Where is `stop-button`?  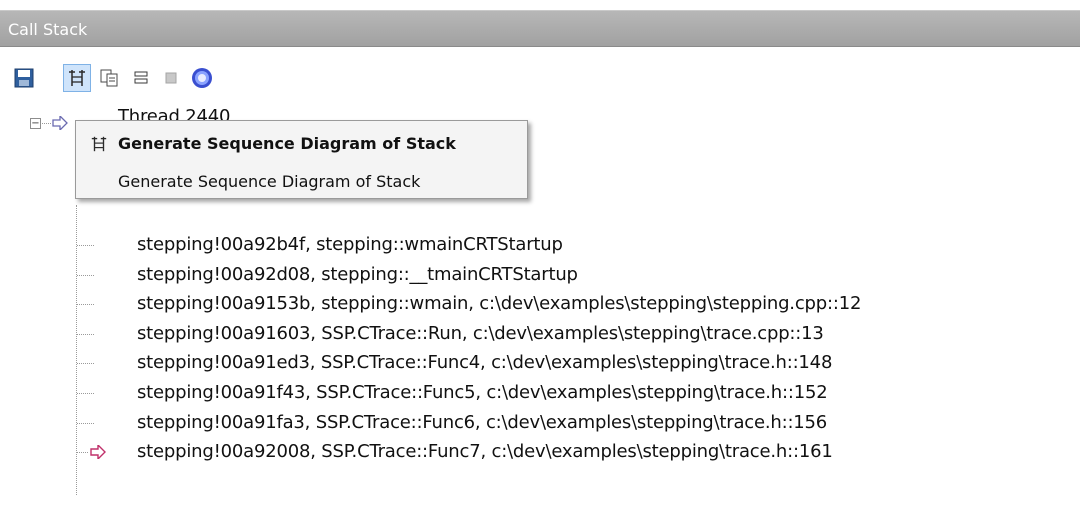 stop-button is located at coordinates (171, 78).